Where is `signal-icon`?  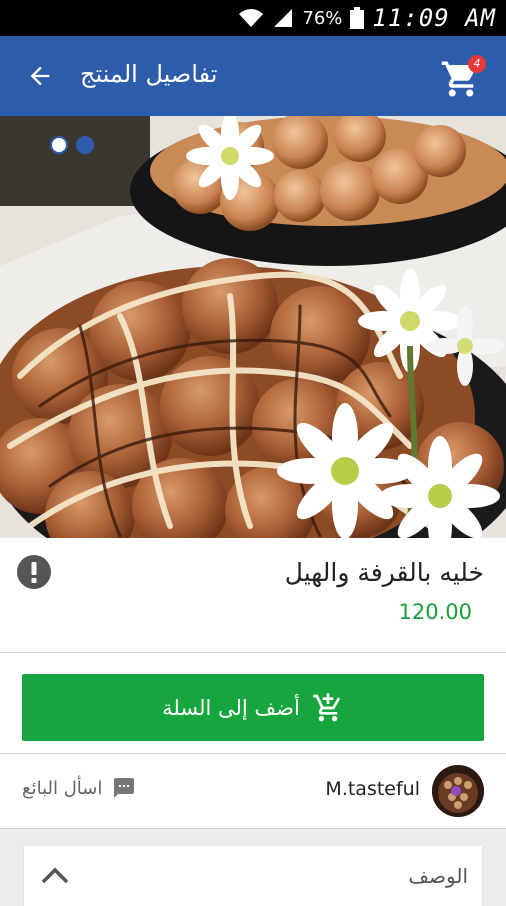 signal-icon is located at coordinates (283, 18).